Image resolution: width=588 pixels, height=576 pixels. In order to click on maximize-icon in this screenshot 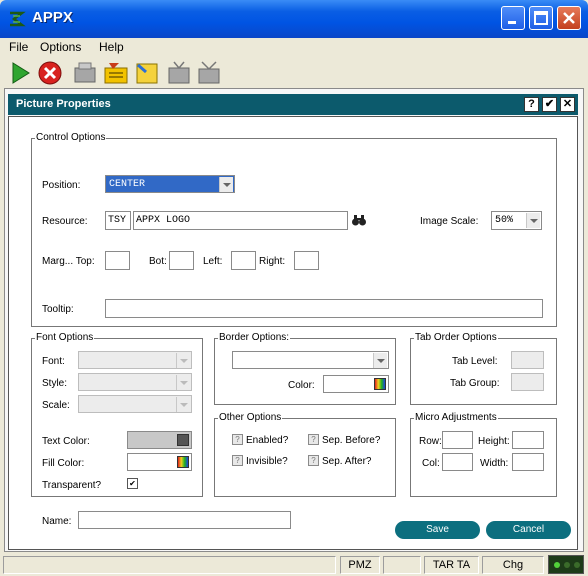, I will do `click(541, 18)`.